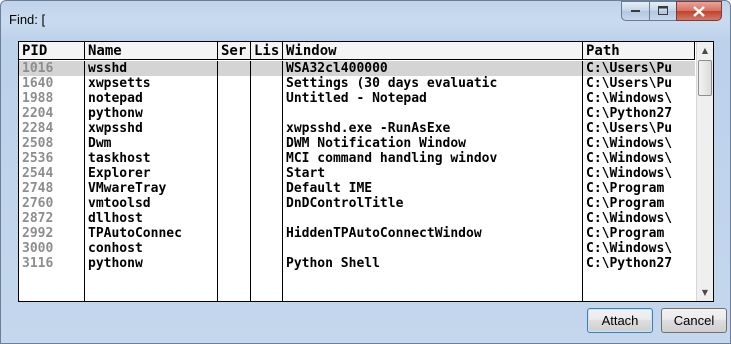  I want to click on window-cell: Python Shell, so click(333, 263).